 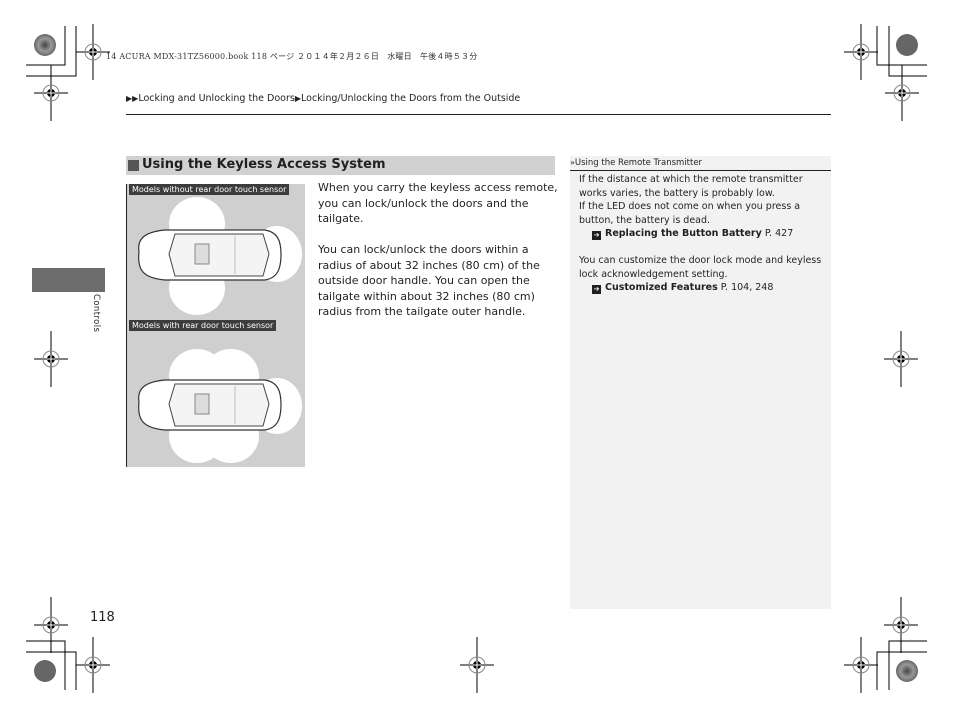 I want to click on section-heading: Using the Keyless Access System, so click(x=340, y=165).